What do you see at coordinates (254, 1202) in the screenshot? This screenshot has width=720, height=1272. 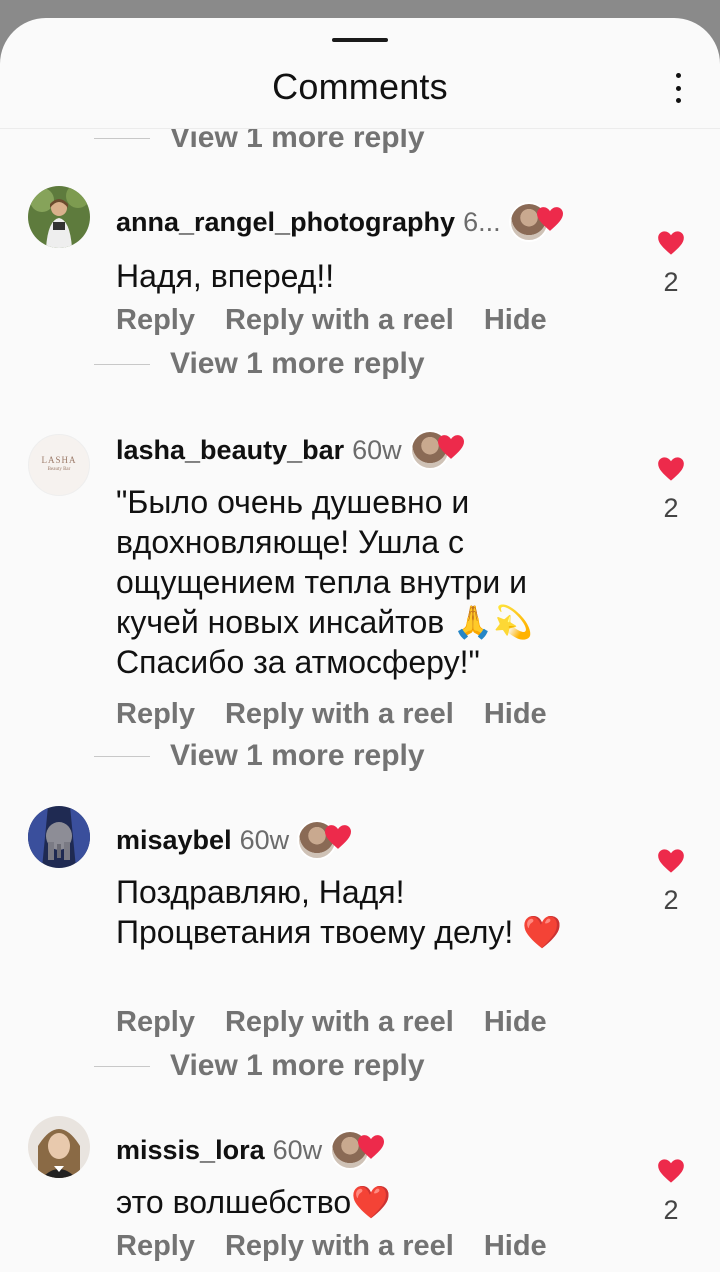 I see `comment-text: это волшебство❤️` at bounding box center [254, 1202].